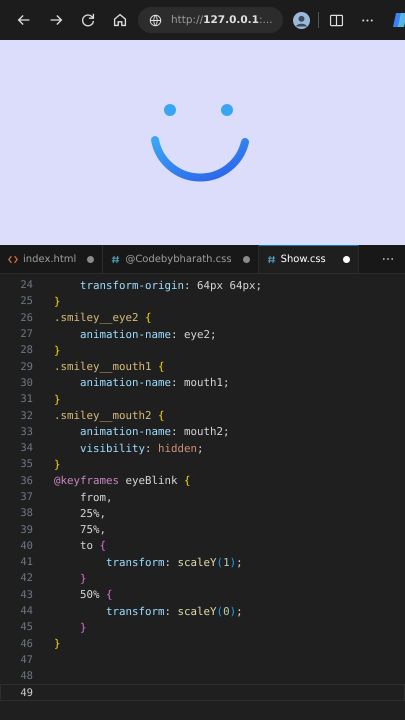 This screenshot has width=405, height=720. Describe the element at coordinates (26, 350) in the screenshot. I see `line-number: 28` at that location.